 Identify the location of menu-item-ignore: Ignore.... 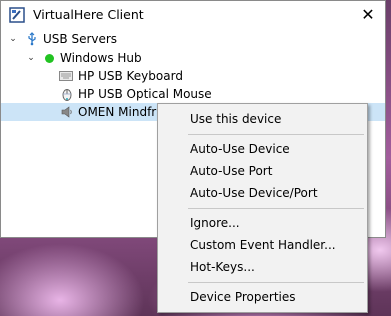
(262, 223).